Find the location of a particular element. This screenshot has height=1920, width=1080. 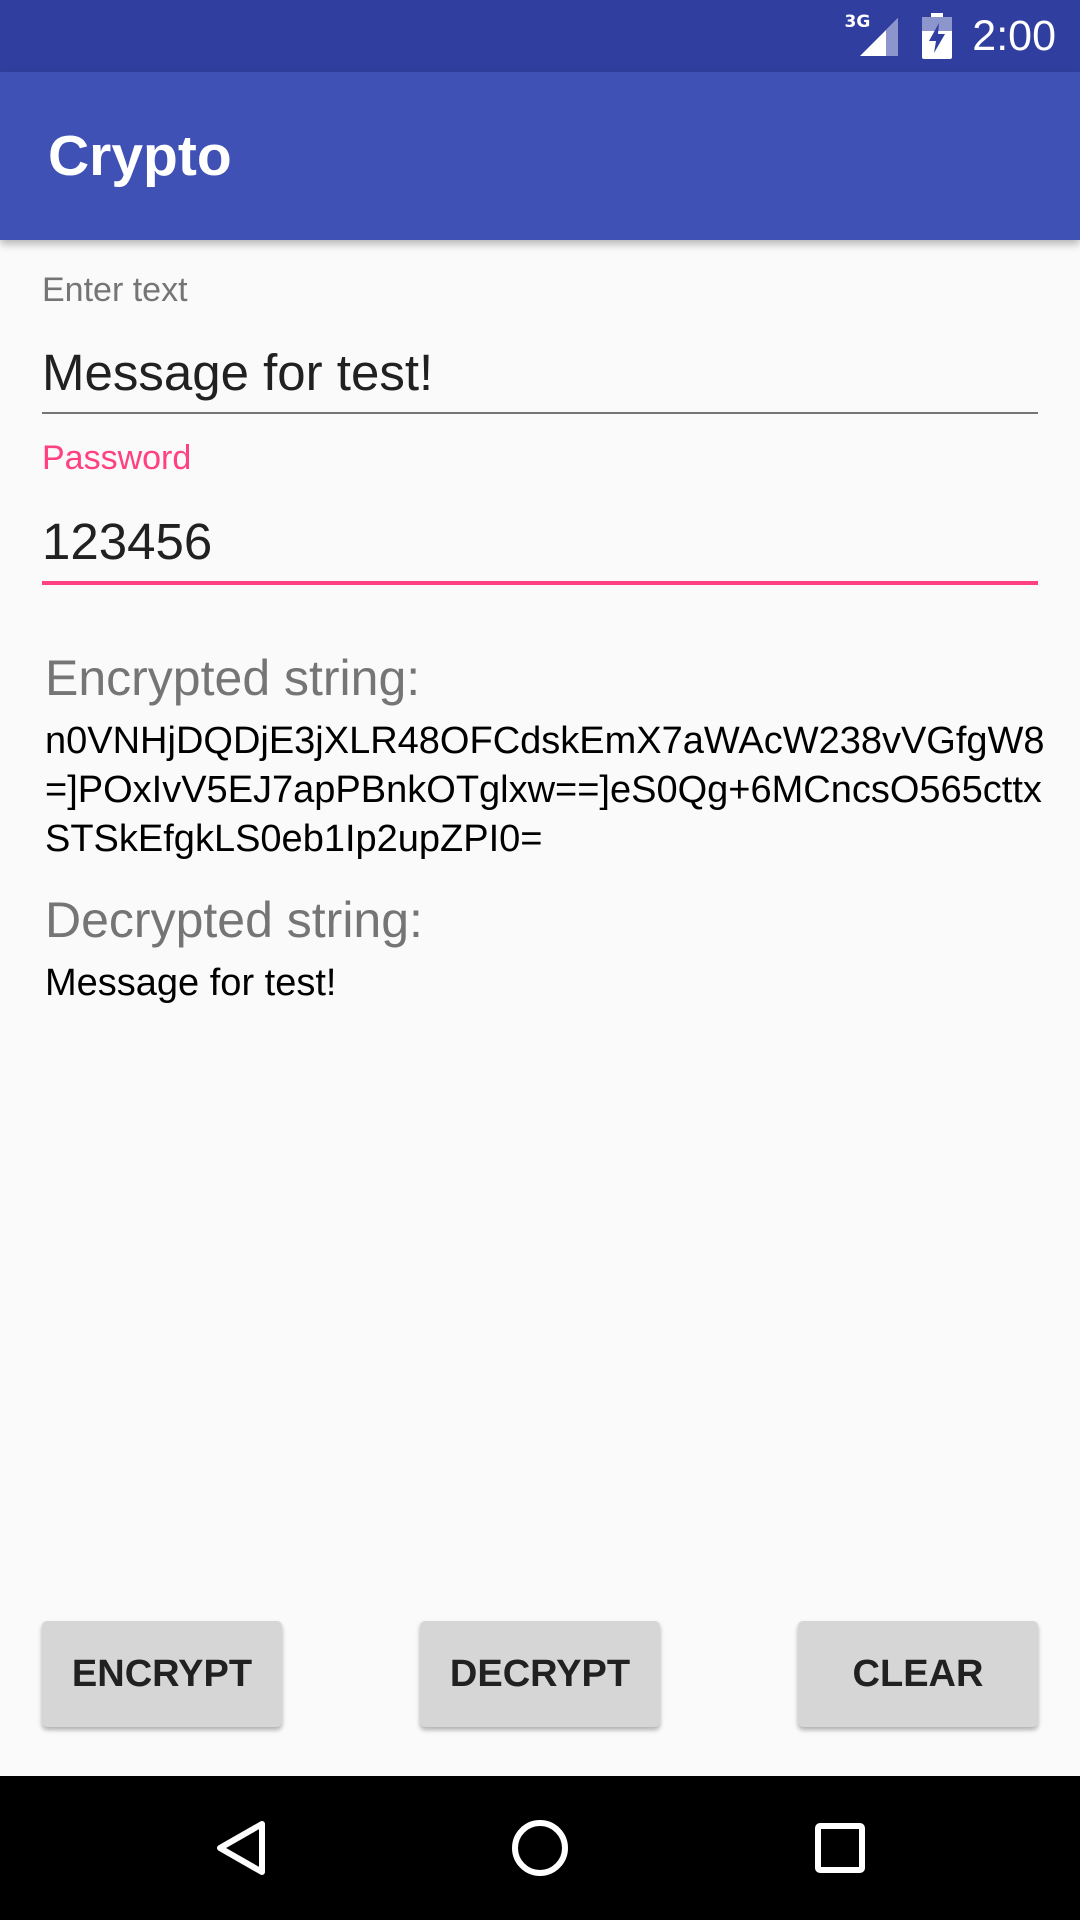

navigation-bar is located at coordinates (540, 1848).